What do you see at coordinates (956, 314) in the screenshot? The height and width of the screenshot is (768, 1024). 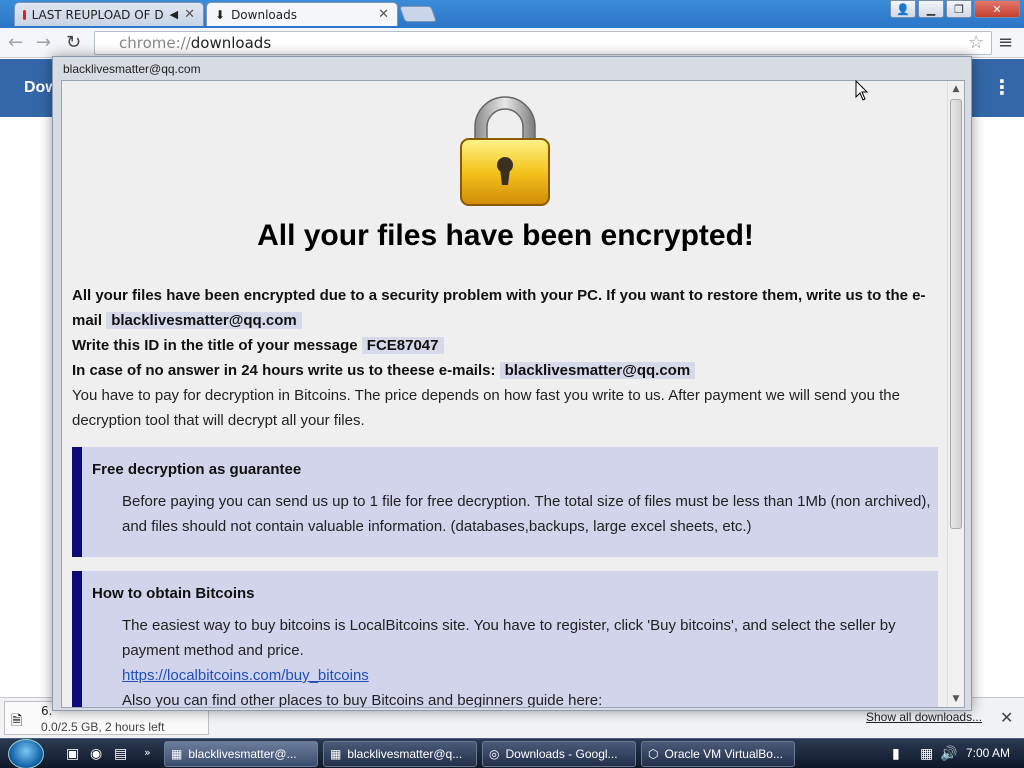 I see `scroll-thumb` at bounding box center [956, 314].